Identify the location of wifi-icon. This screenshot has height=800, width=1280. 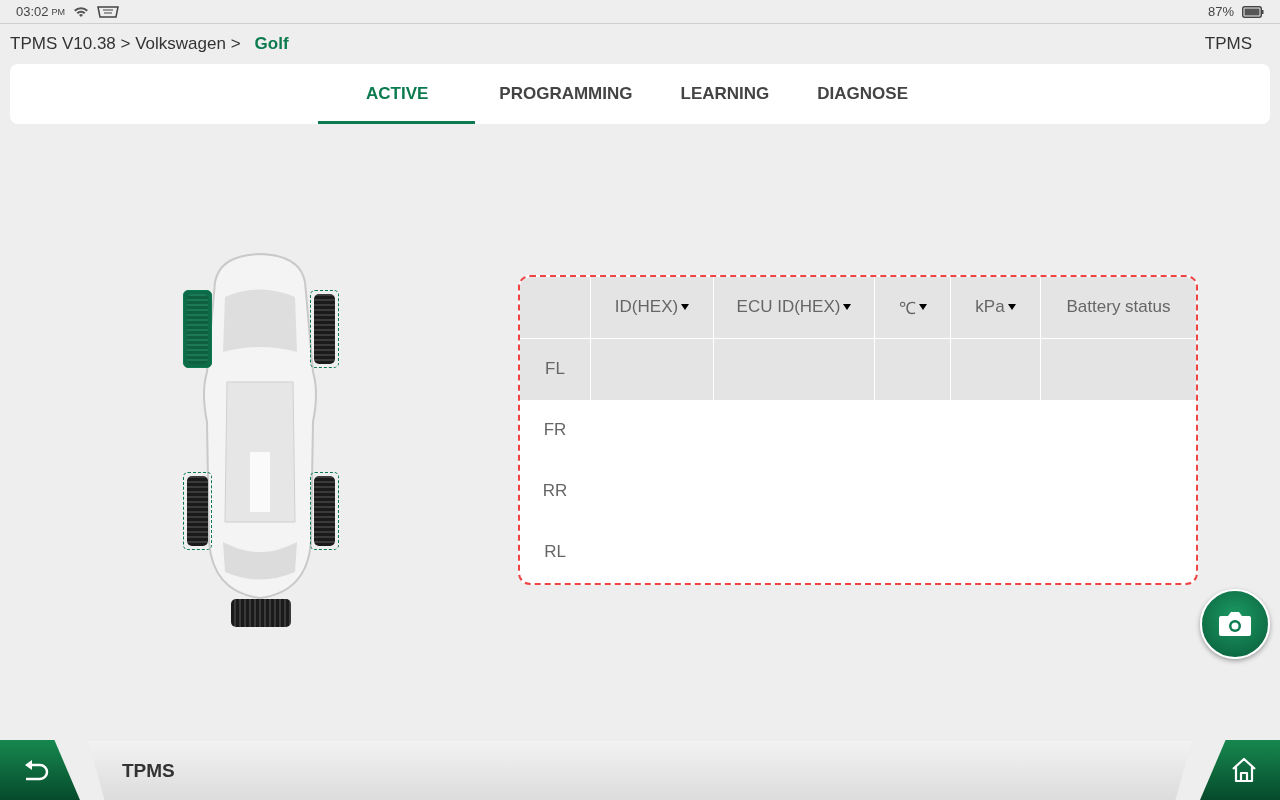
(81, 11).